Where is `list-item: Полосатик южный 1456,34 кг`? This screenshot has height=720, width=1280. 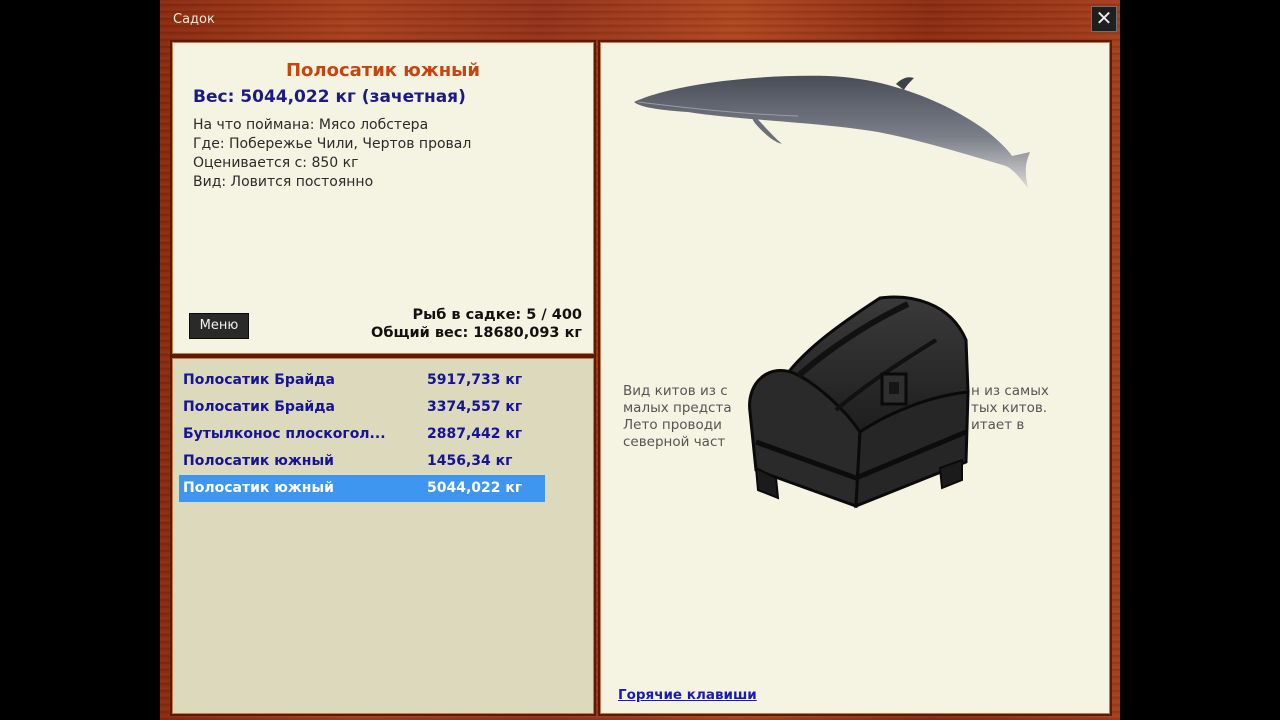
list-item: Полосатик южный 1456,34 кг is located at coordinates (362, 461).